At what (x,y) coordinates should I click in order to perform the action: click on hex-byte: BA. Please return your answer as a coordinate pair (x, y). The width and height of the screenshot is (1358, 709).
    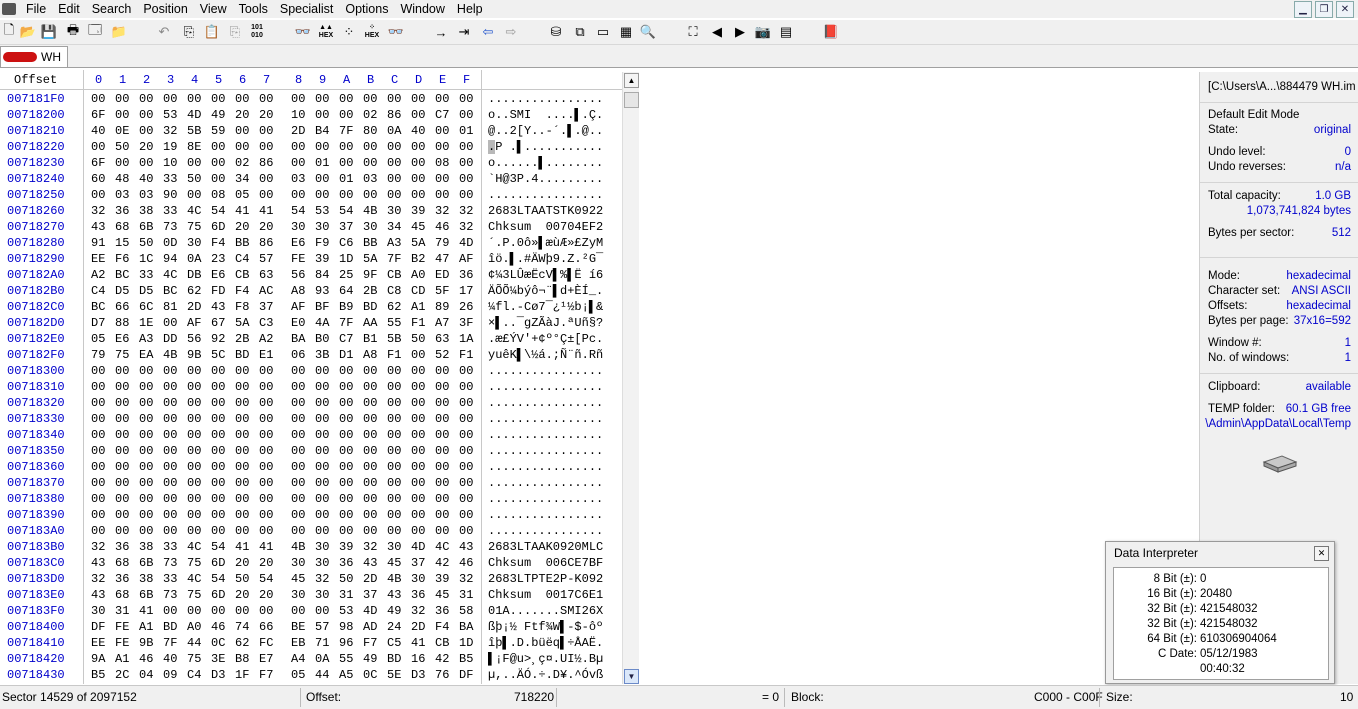
    Looking at the image, I should click on (298, 339).